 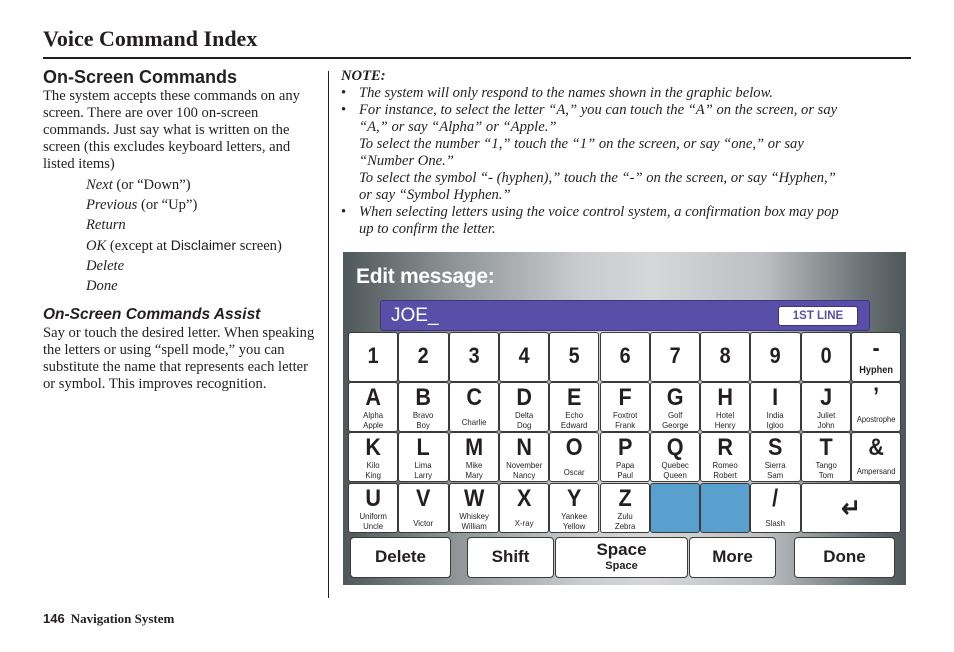 I want to click on key-8: 8, so click(x=725, y=357).